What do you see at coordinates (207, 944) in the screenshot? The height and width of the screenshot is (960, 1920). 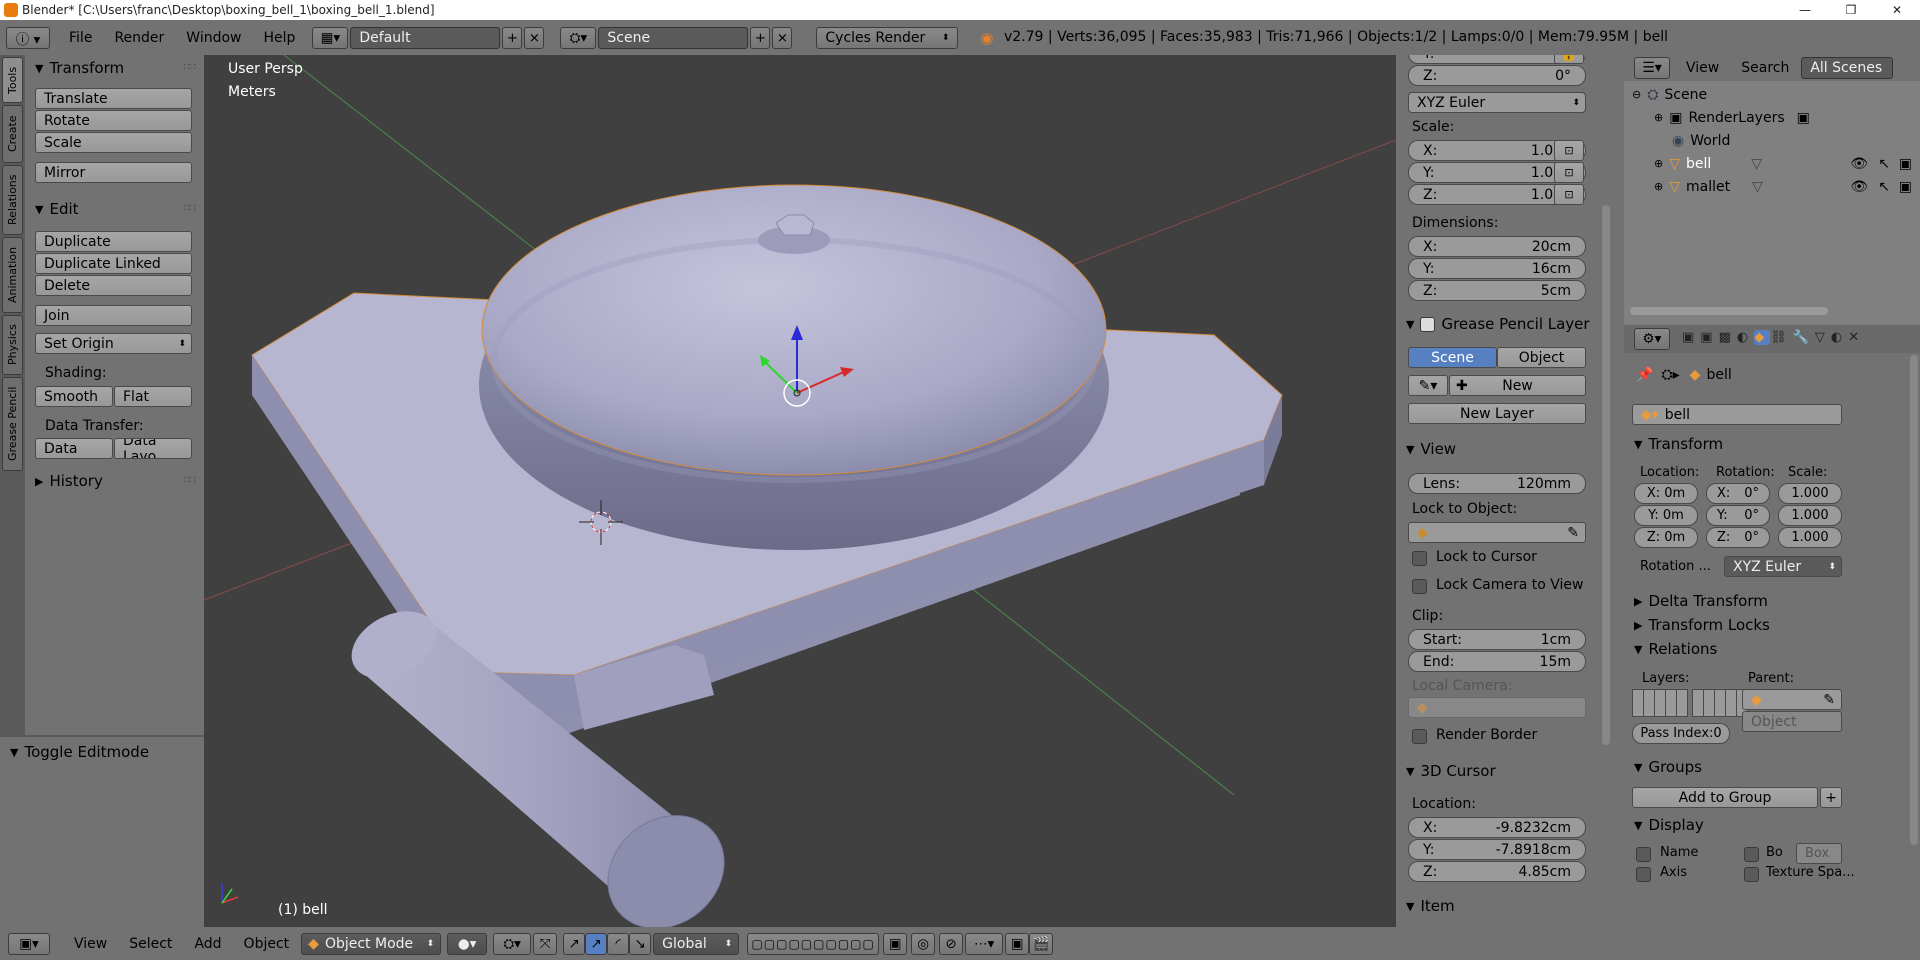 I see `menu-add: Add` at bounding box center [207, 944].